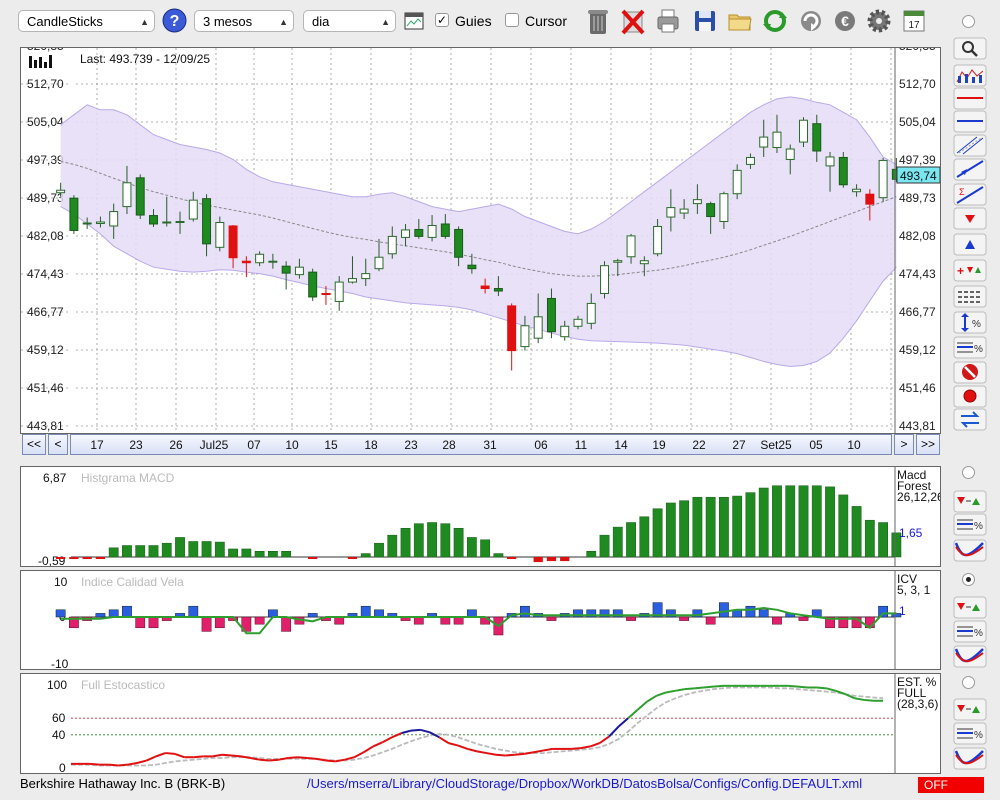  Describe the element at coordinates (45, 350) in the screenshot. I see `y-tick-label-left: 459,12` at that location.